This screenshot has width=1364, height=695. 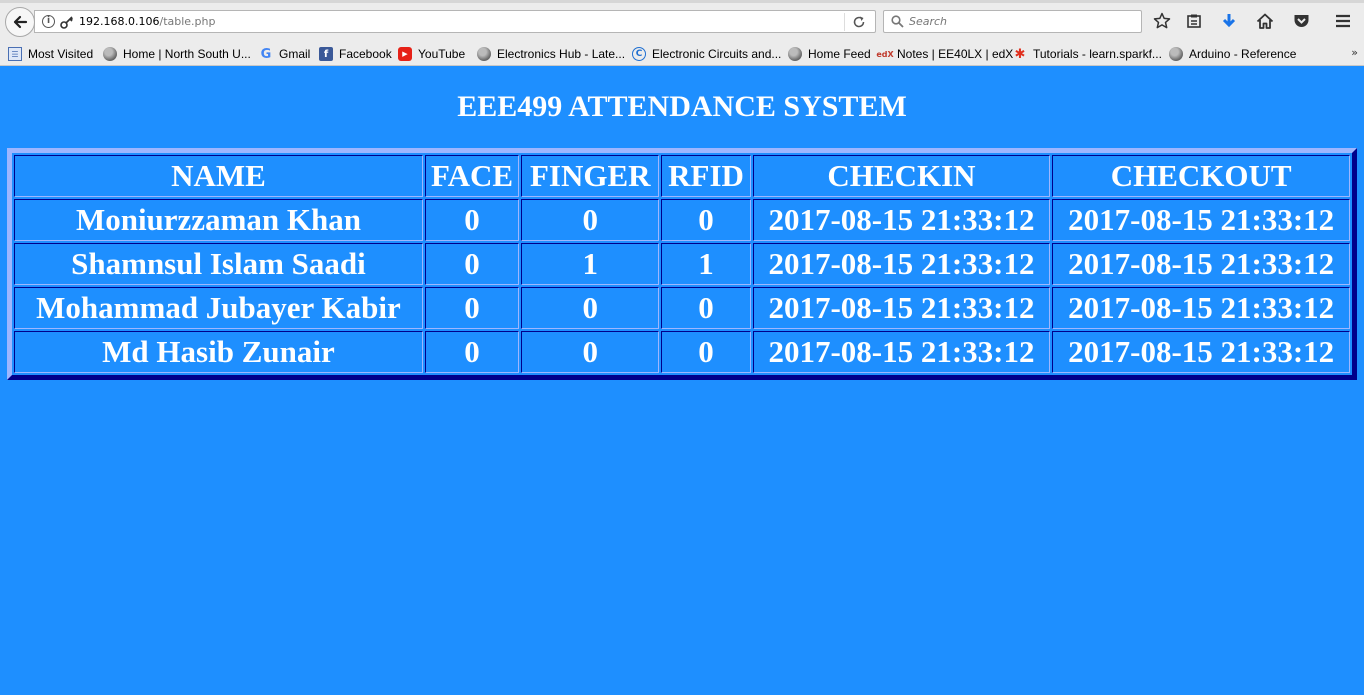 I want to click on search-bar: Search, so click(x=1012, y=21).